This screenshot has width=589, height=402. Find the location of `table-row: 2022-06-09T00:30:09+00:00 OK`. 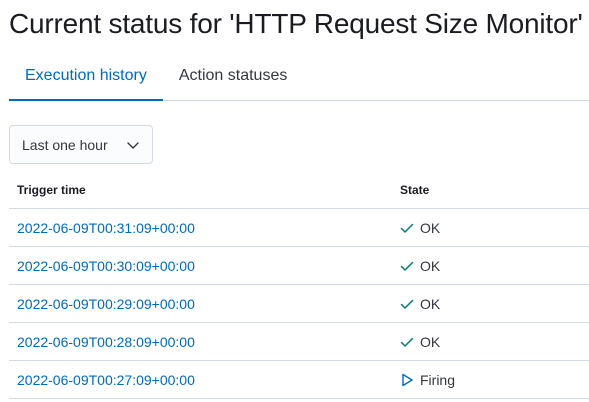

table-row: 2022-06-09T00:30:09+00:00 OK is located at coordinates (299, 266).